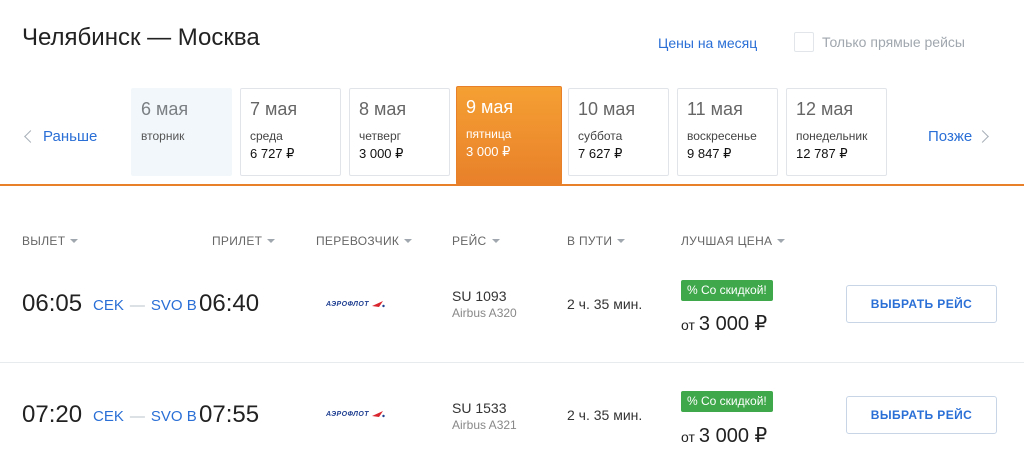 The width and height of the screenshot is (1024, 470). What do you see at coordinates (141, 37) in the screenshot?
I see `page-title: Челябинск — Москва` at bounding box center [141, 37].